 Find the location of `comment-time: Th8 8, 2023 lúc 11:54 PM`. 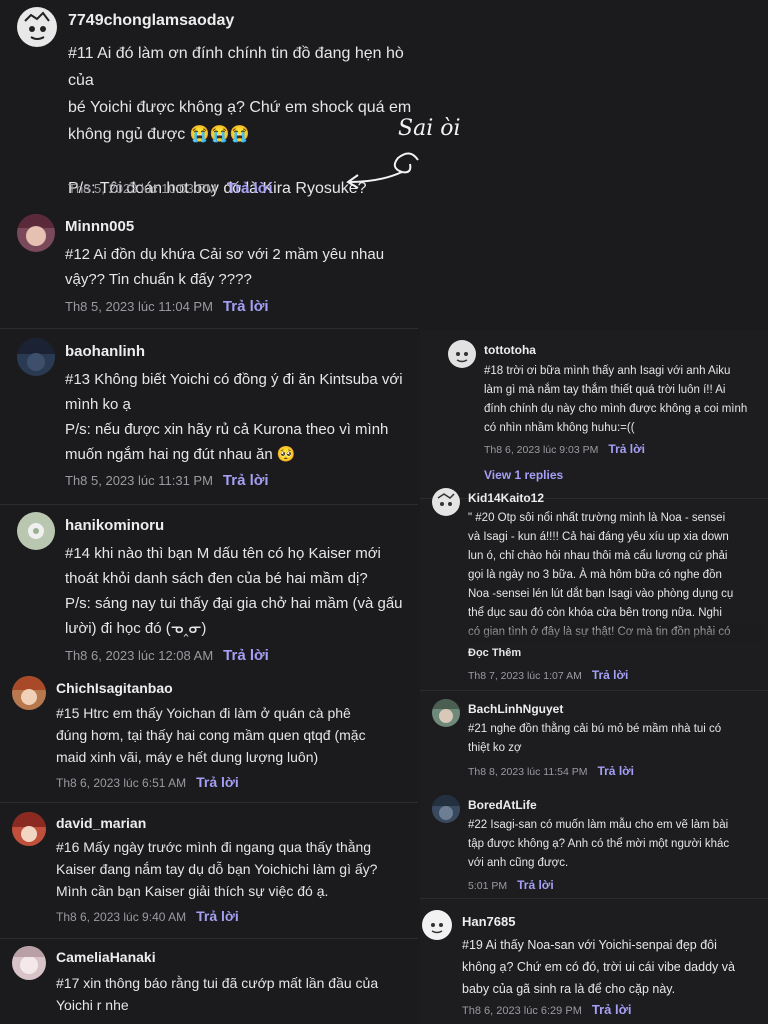

comment-time: Th8 8, 2023 lúc 11:54 PM is located at coordinates (528, 772).